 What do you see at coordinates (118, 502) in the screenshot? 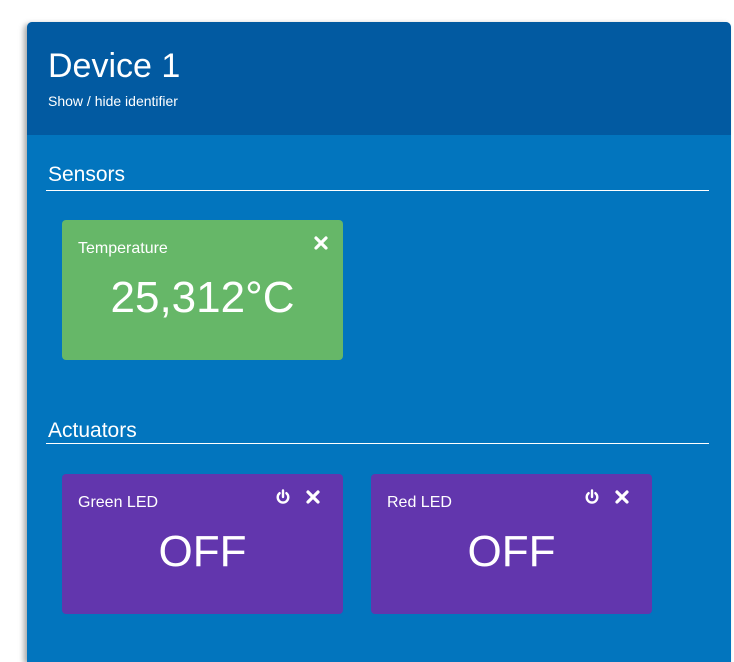
I see `actuator-label: Green LED` at bounding box center [118, 502].